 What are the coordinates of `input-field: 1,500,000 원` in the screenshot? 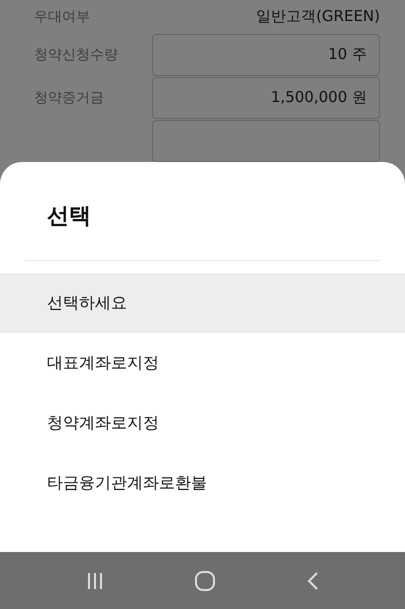 It's located at (266, 97).